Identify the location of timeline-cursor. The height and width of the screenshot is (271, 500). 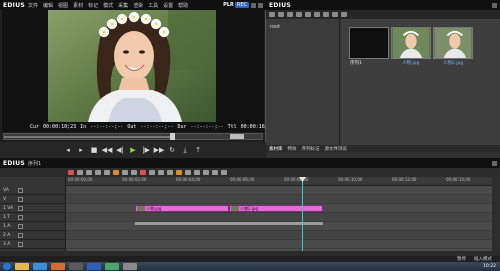
(302, 214).